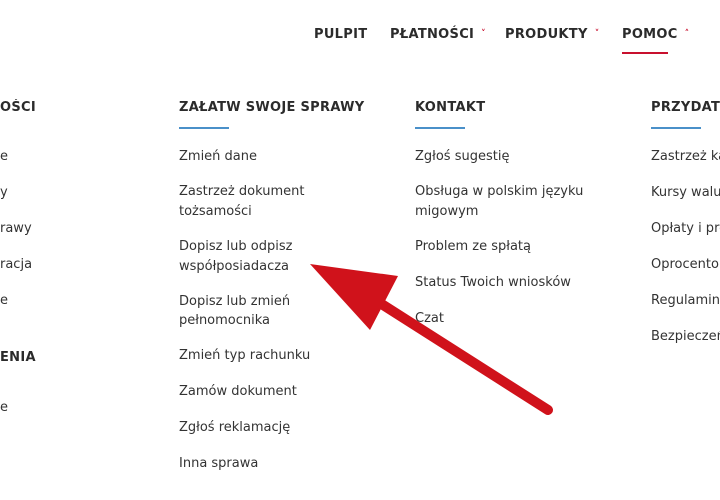 The height and width of the screenshot is (500, 720). What do you see at coordinates (432, 34) in the screenshot?
I see `nav-label: PŁATNOŚCI` at bounding box center [432, 34].